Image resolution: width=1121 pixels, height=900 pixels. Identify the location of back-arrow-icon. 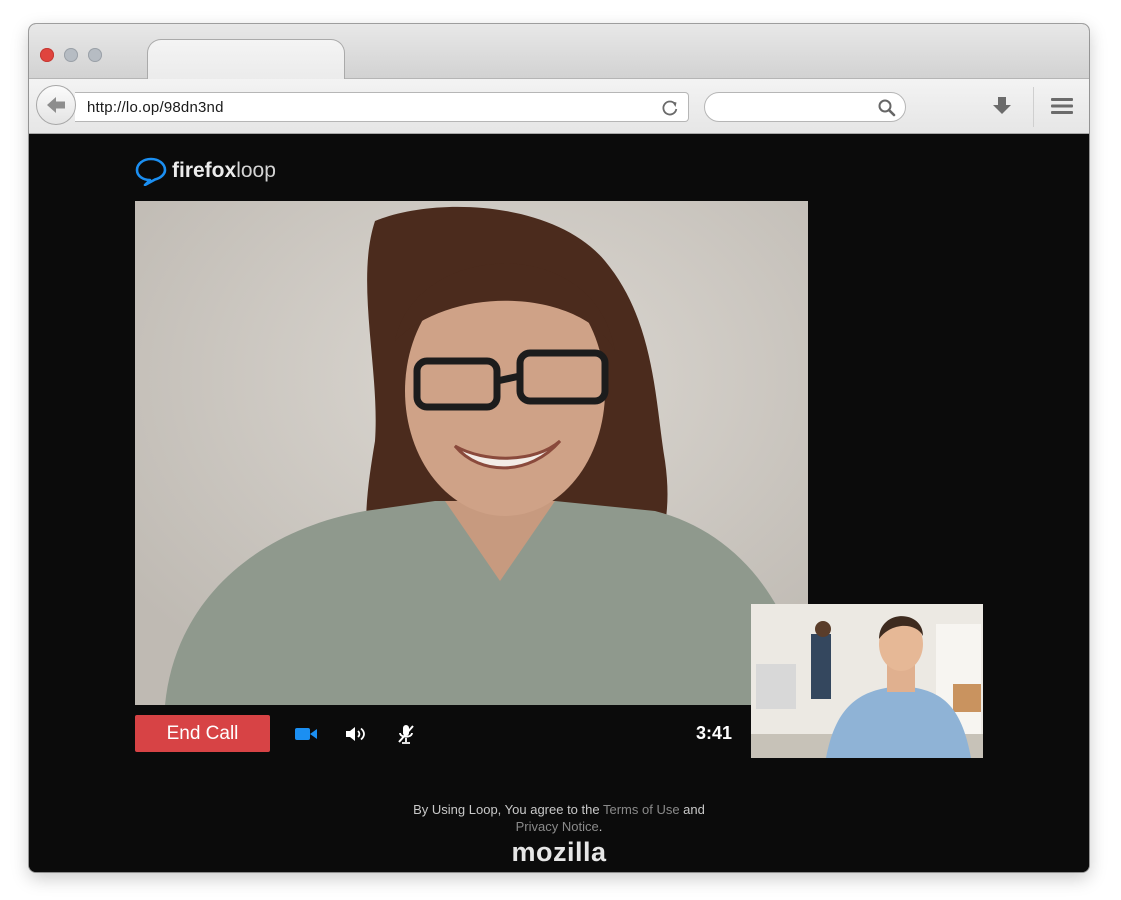
(56, 105).